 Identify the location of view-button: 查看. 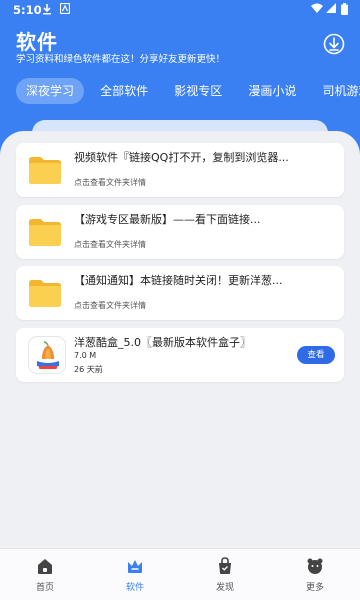
(316, 355).